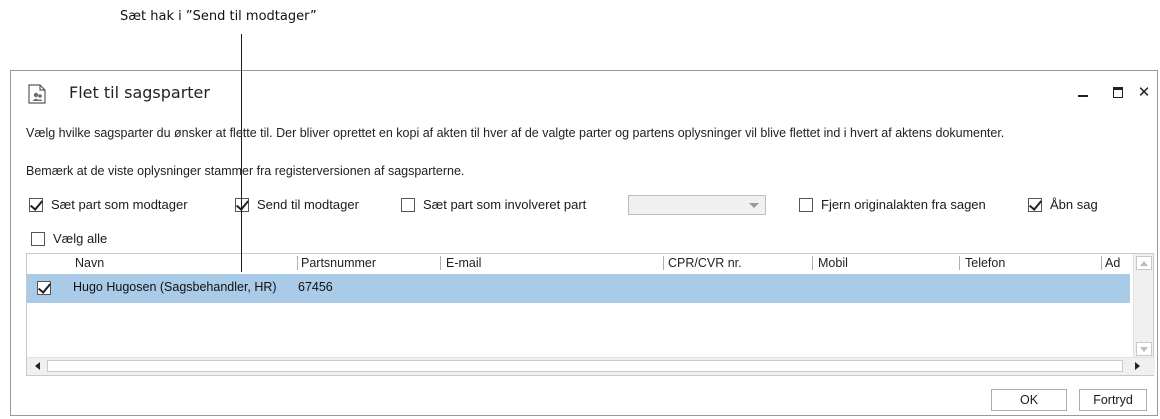 This screenshot has height=419, width=1160. I want to click on document-users-icon, so click(37, 94).